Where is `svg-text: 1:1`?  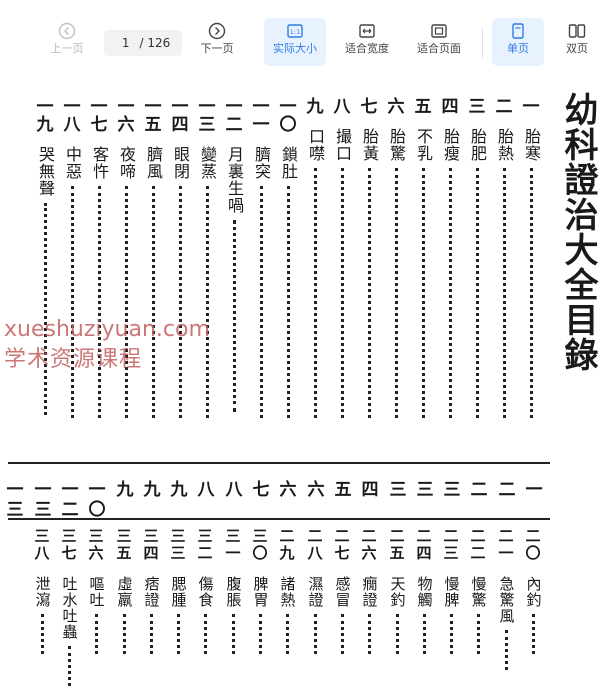
svg-text: 1:1 is located at coordinates (295, 32).